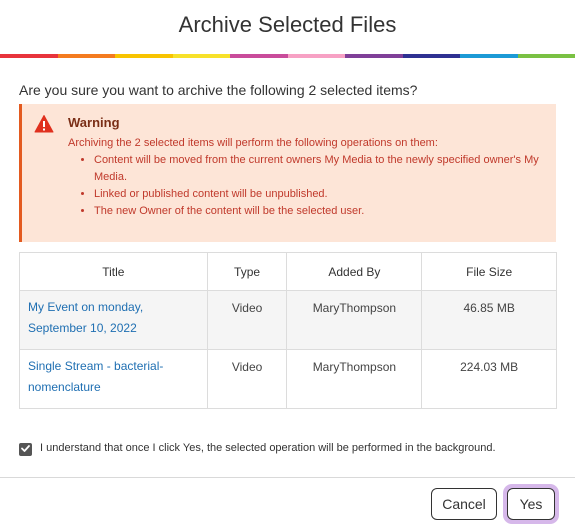  Describe the element at coordinates (464, 504) in the screenshot. I see `cancel-button: Cancel` at that location.